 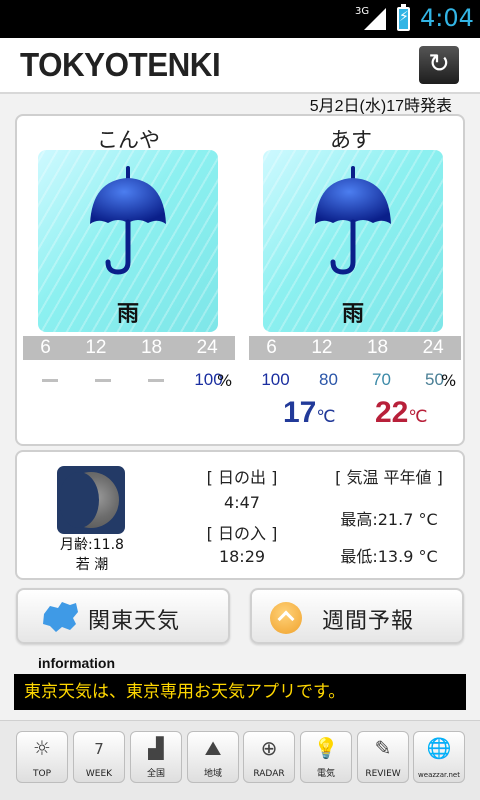 I want to click on refresh-icon: ↻, so click(x=439, y=64).